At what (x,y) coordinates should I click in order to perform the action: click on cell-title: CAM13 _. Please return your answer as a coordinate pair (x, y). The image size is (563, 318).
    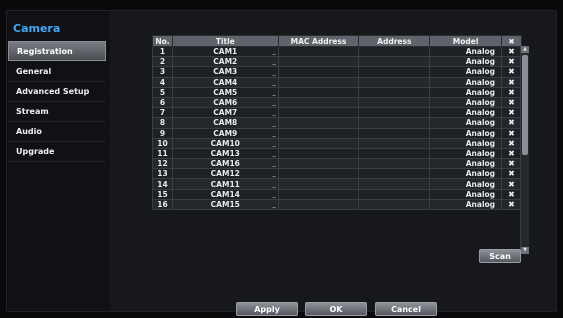
    Looking at the image, I should click on (225, 153).